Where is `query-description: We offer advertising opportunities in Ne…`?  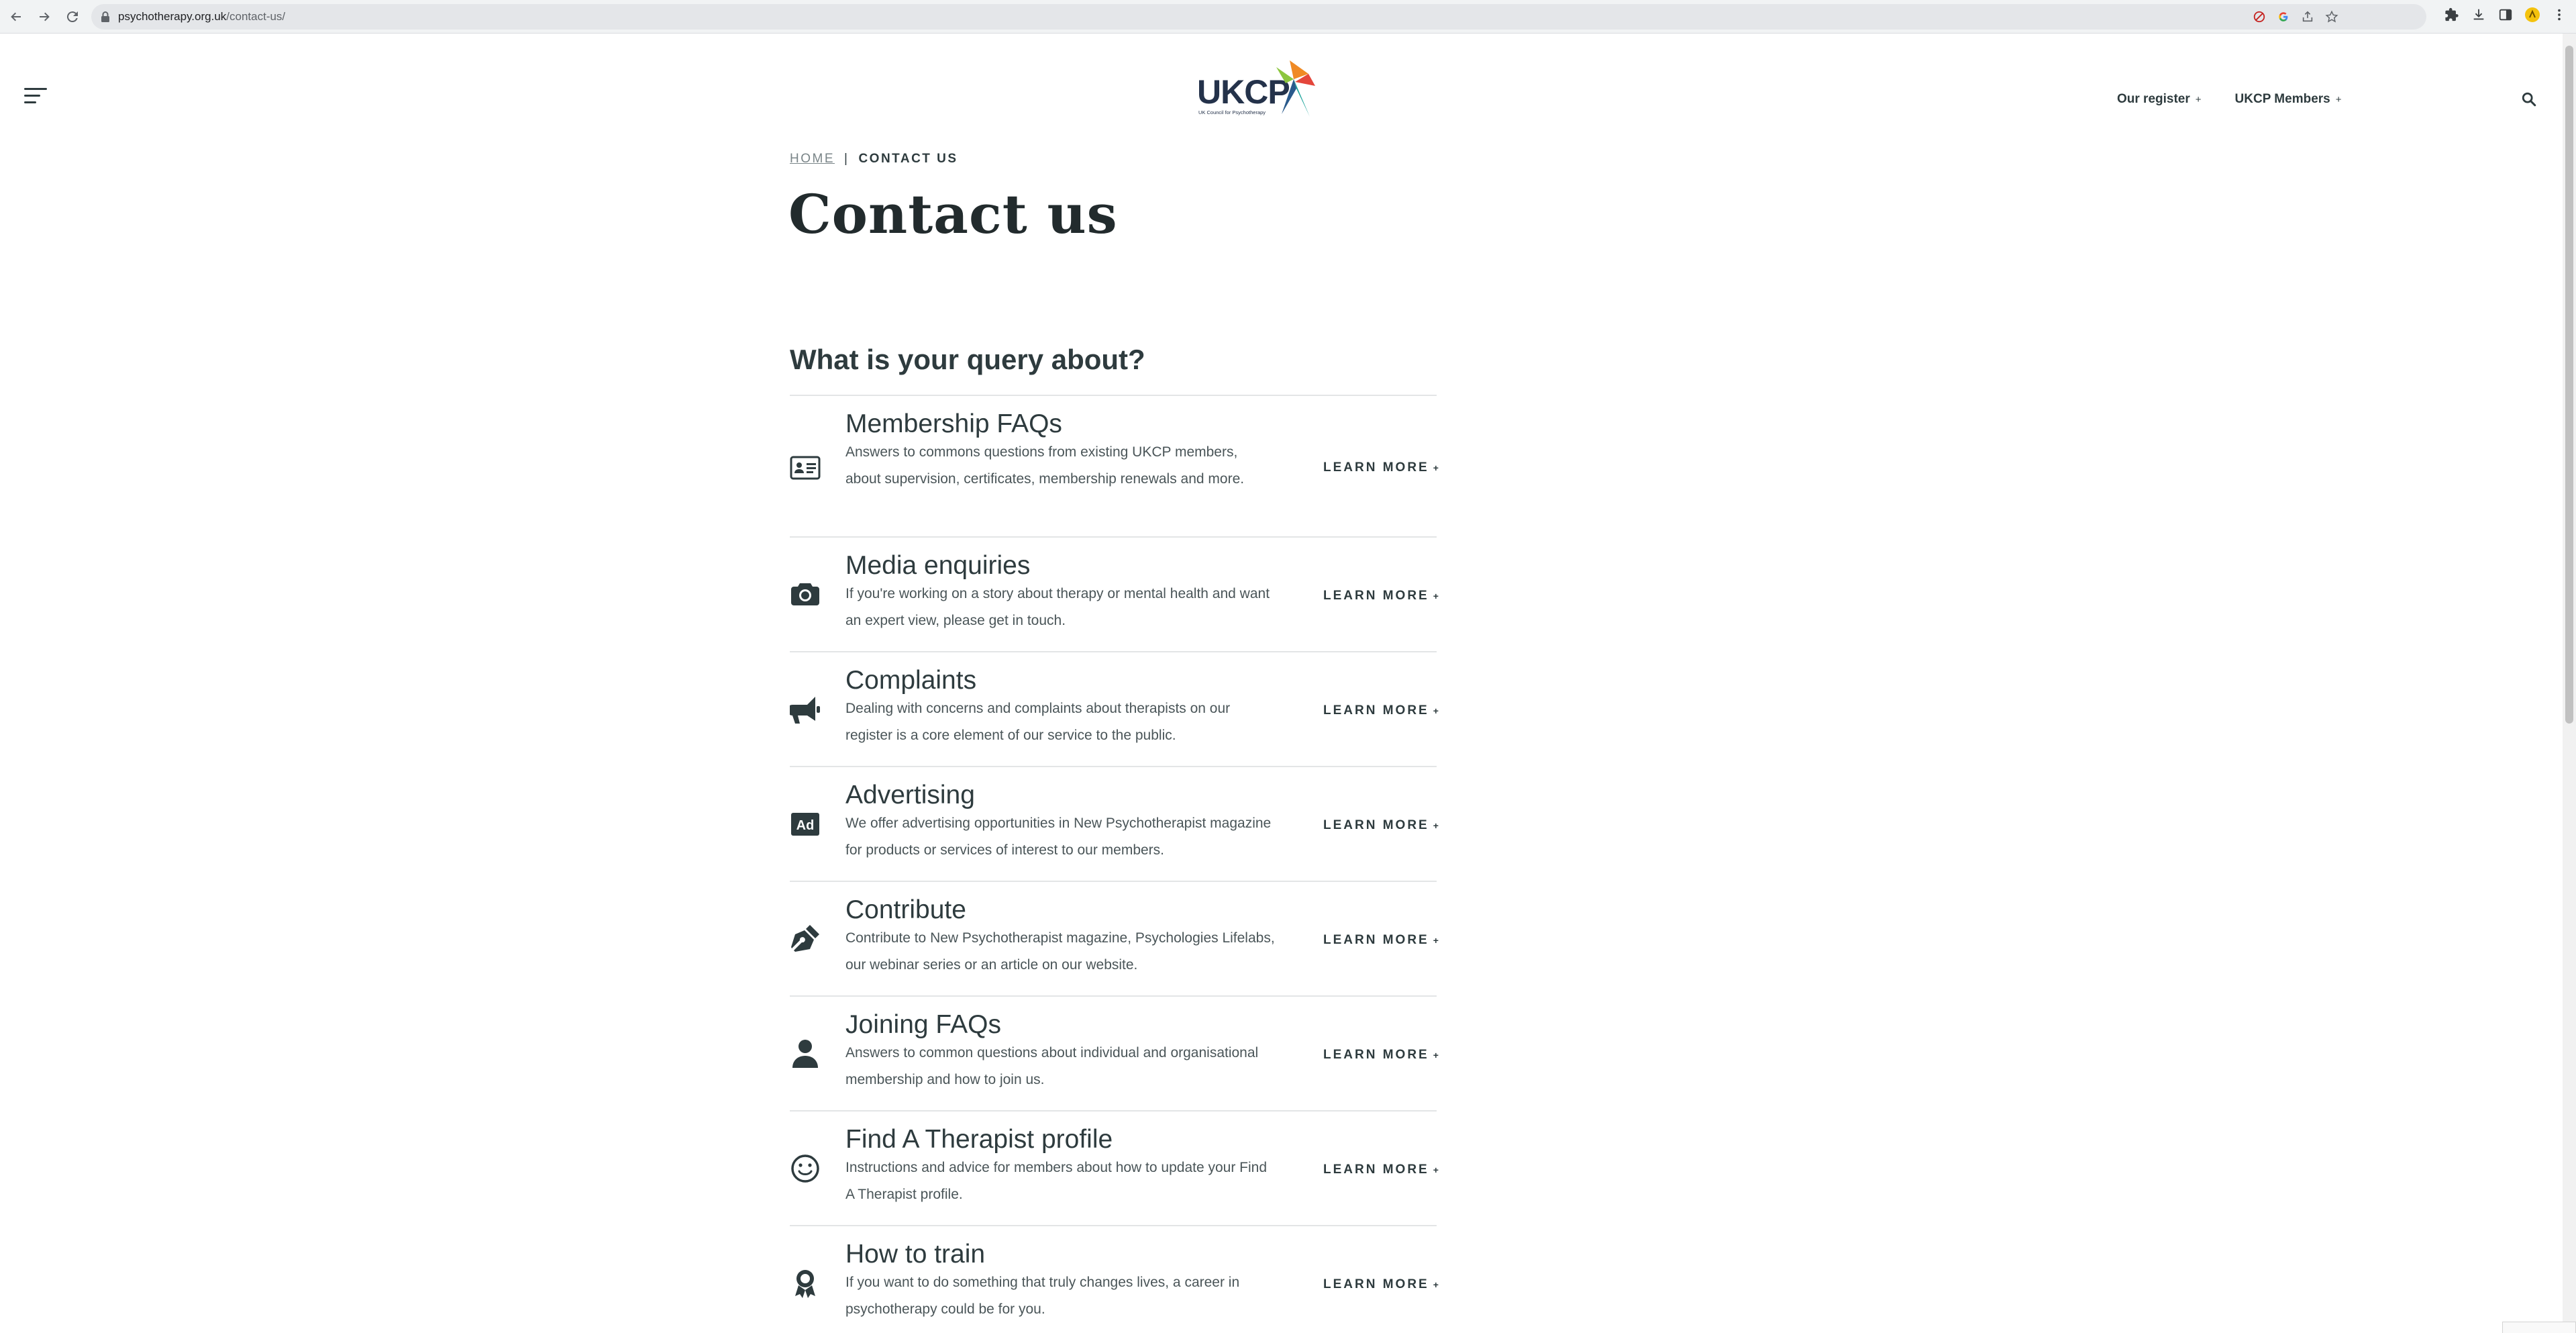 query-description: We offer advertising opportunities in Ne… is located at coordinates (1058, 837).